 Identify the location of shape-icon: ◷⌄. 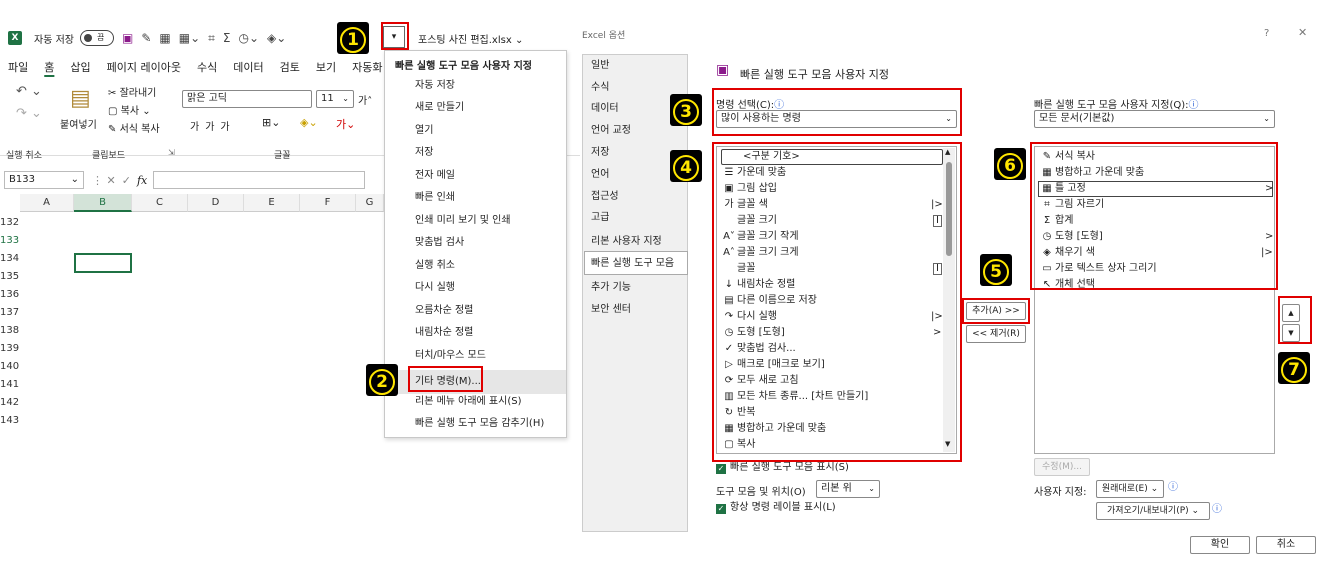
(249, 38).